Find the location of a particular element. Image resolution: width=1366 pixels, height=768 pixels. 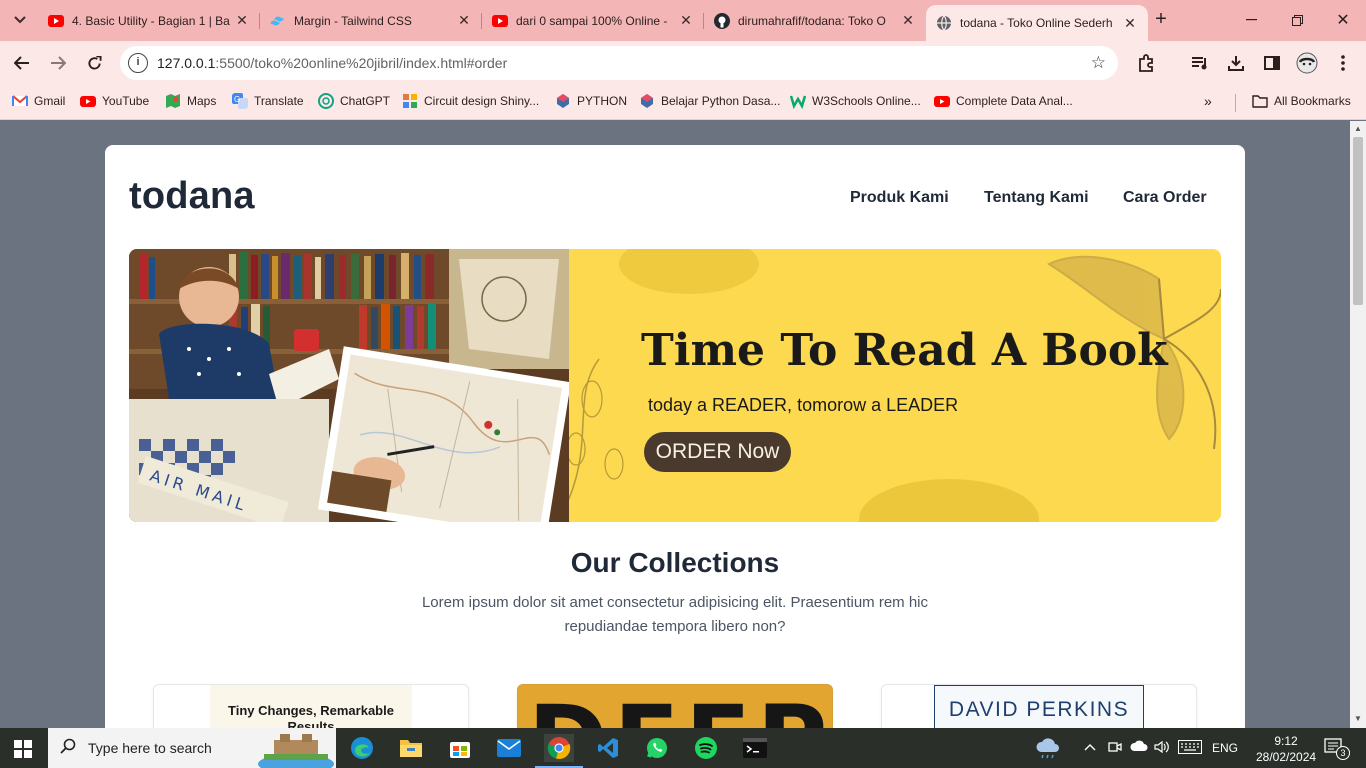

scrollbar-thumb is located at coordinates (1358, 221).